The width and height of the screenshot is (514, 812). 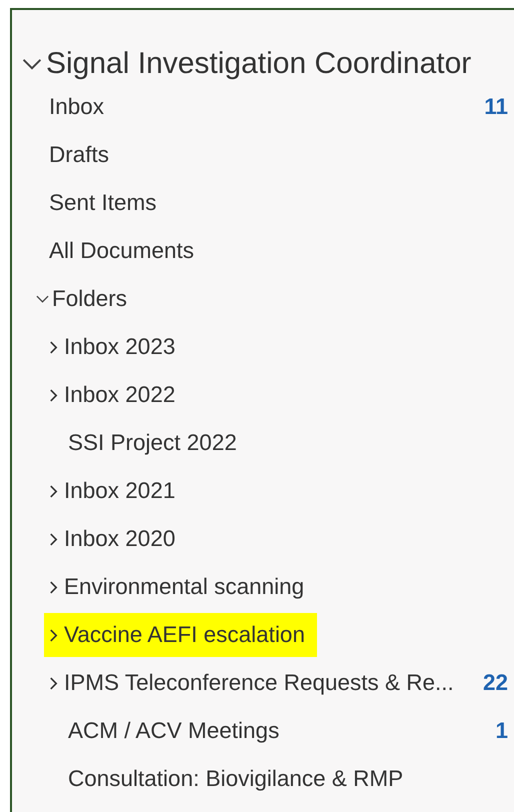 I want to click on unread-count: 1, so click(x=501, y=731).